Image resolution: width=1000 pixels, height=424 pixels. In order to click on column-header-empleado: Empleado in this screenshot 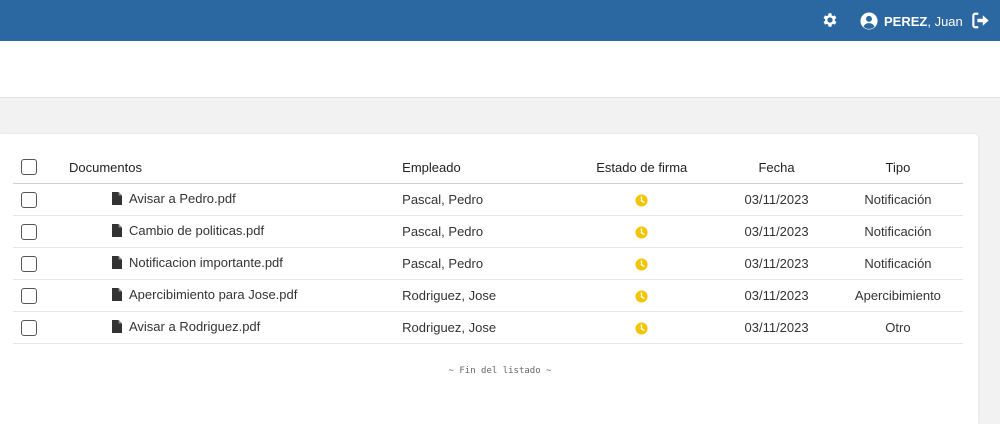, I will do `click(483, 167)`.